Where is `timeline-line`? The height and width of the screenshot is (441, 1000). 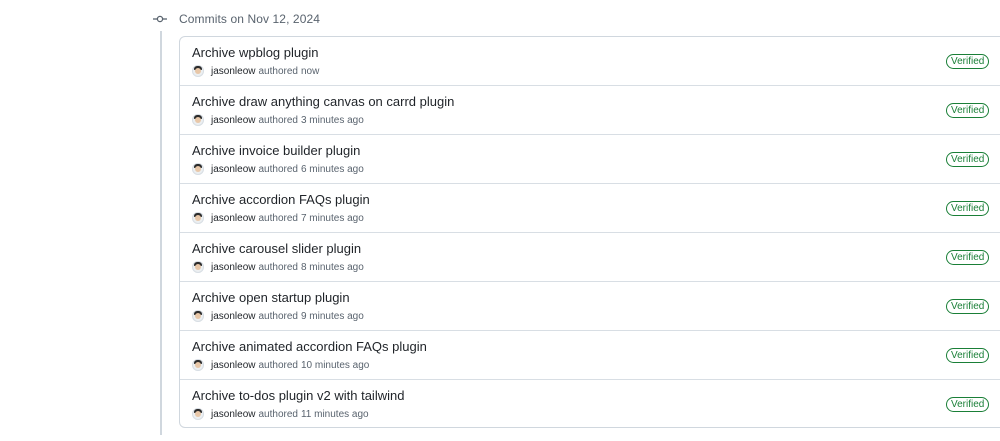 timeline-line is located at coordinates (161, 233).